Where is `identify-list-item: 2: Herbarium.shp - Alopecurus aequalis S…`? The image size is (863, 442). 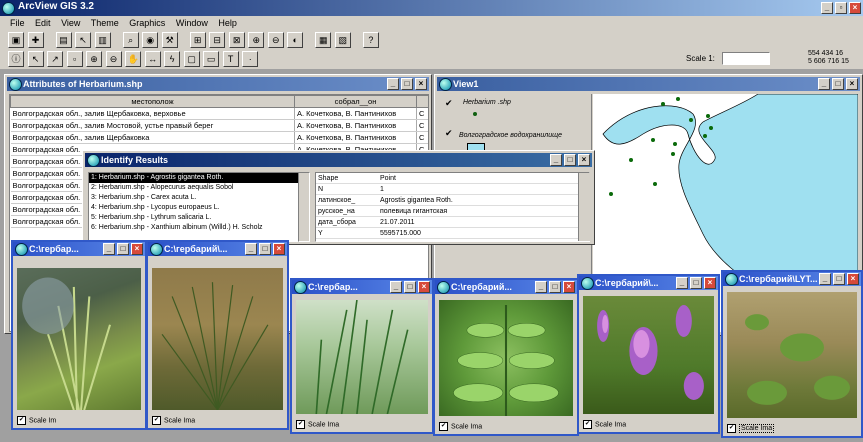
identify-list-item: 2: Herbarium.shp - Alopecurus aequalis S… is located at coordinates (199, 188).